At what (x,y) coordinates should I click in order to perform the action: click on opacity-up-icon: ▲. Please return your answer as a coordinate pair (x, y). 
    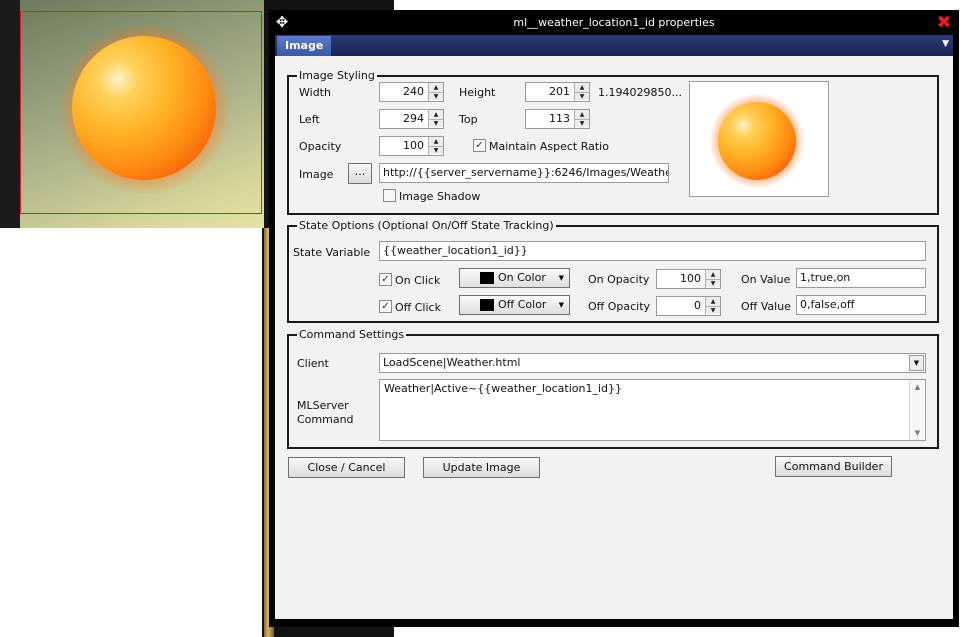
    Looking at the image, I should click on (436, 141).